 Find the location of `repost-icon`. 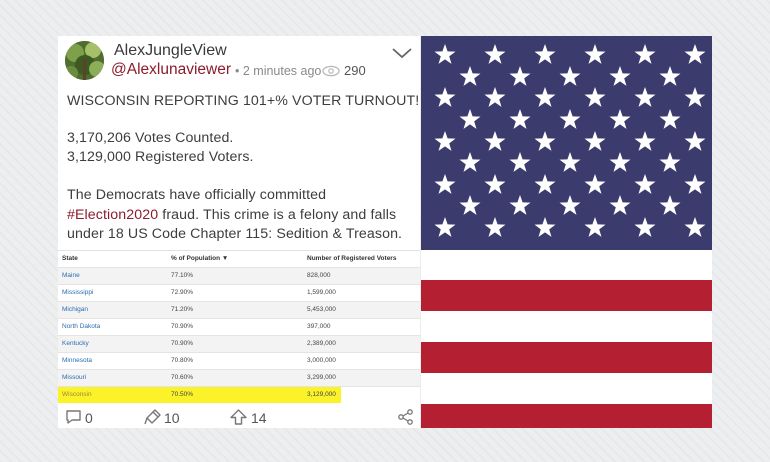

repost-icon is located at coordinates (152, 417).